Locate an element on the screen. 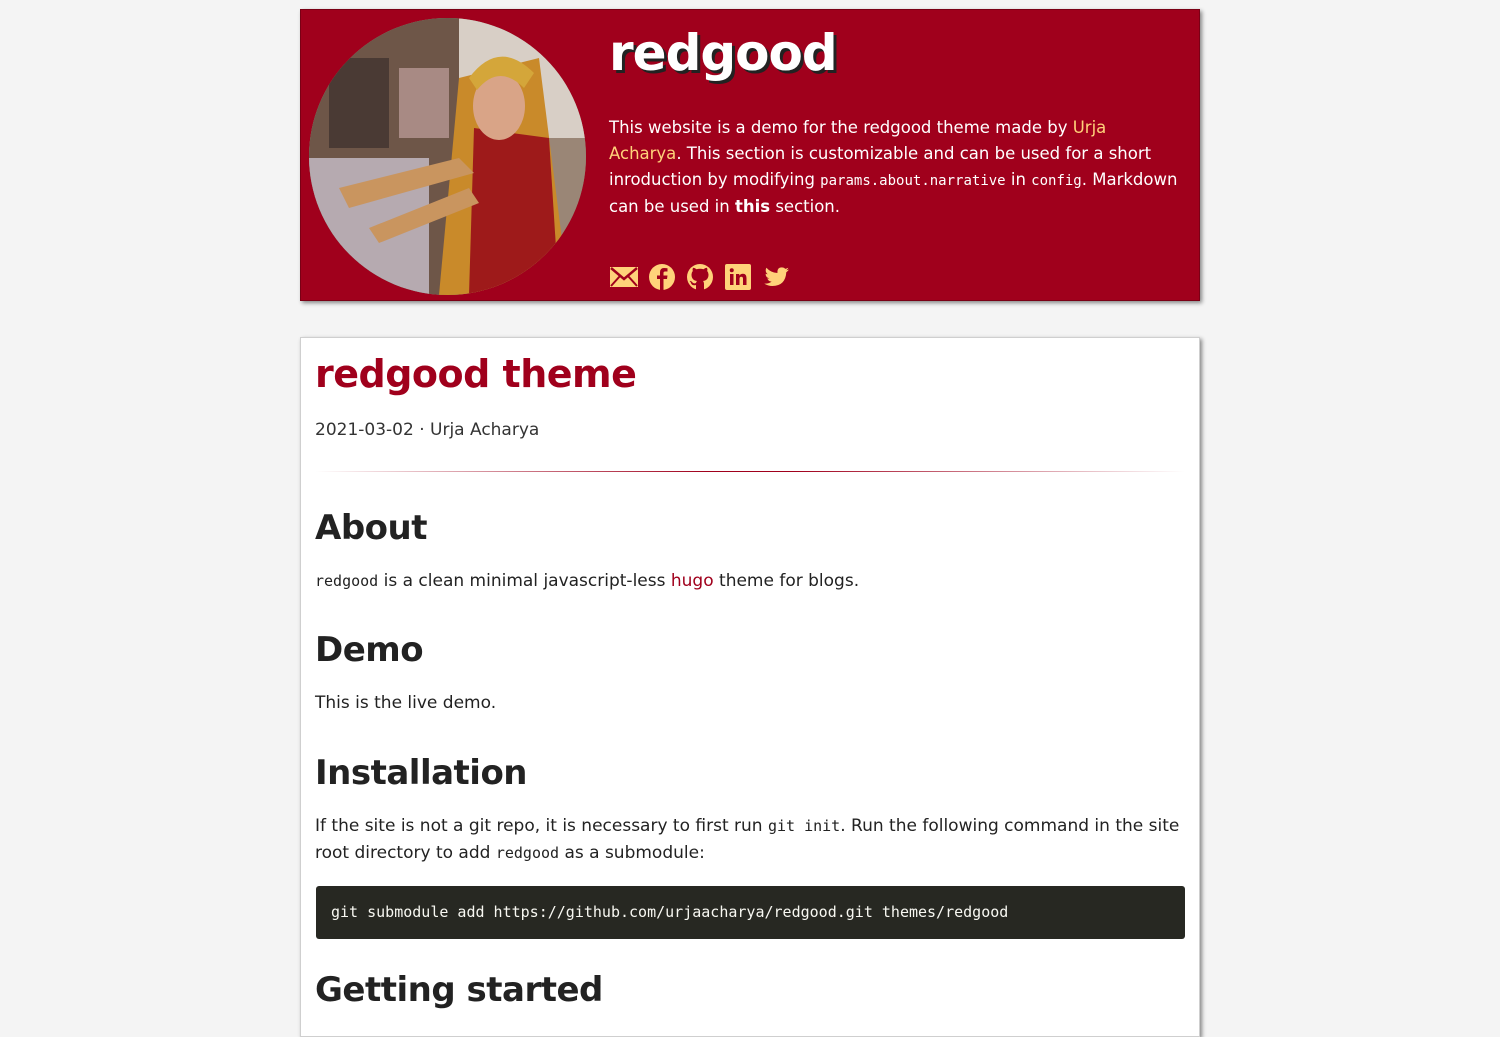 Image resolution: width=1500 pixels, height=1037 pixels. inline-code: params.about.narrative is located at coordinates (913, 181).